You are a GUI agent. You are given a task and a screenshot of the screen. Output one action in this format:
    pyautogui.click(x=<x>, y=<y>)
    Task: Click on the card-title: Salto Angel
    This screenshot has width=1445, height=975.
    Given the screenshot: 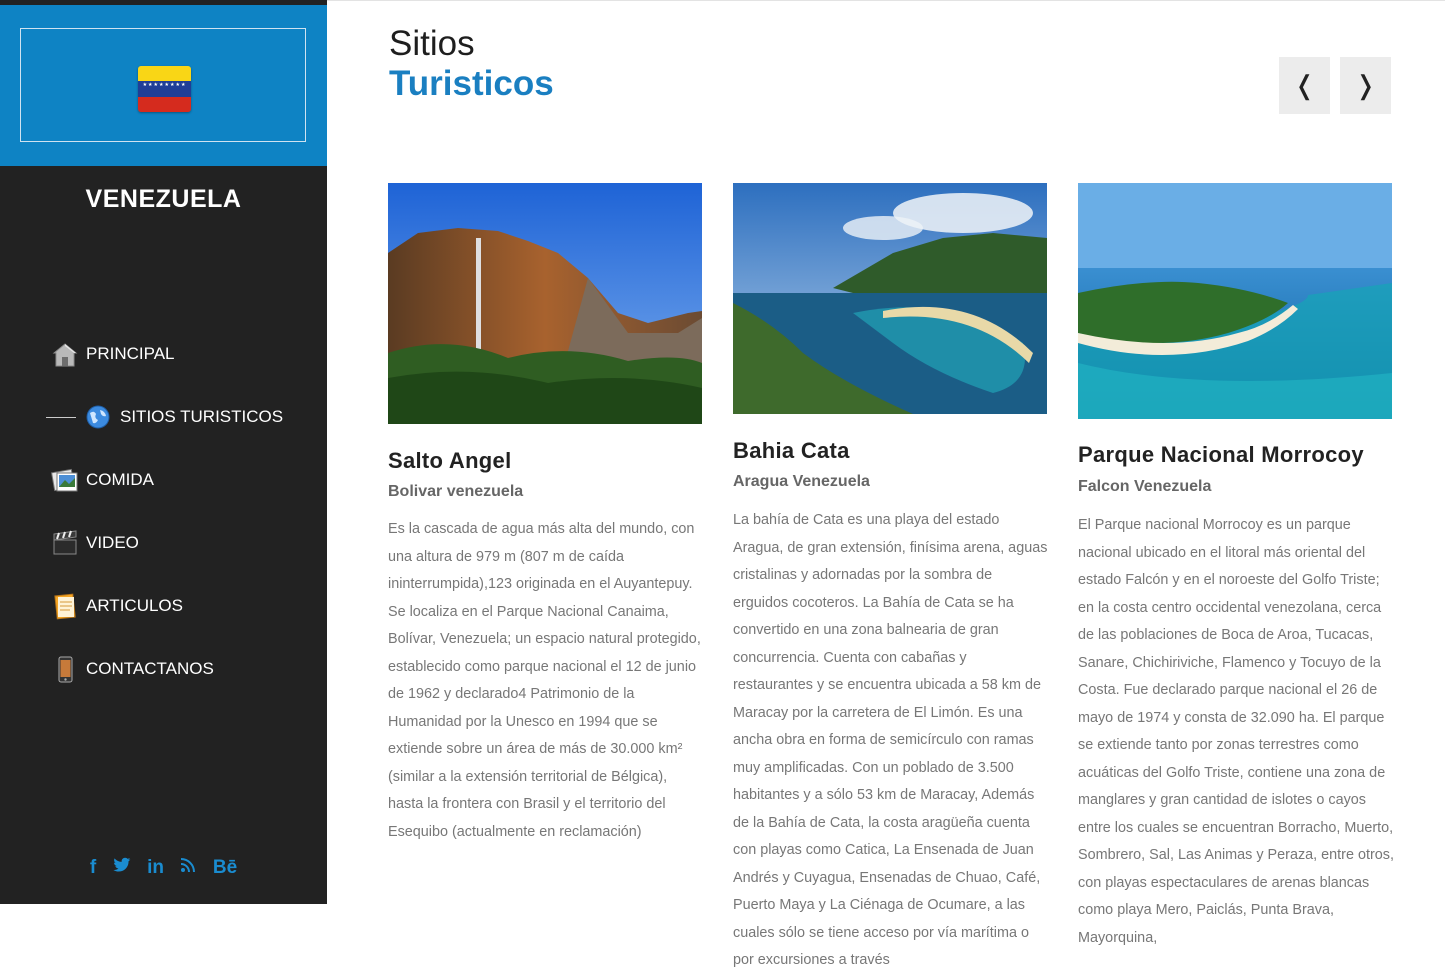 What is the action you would take?
    pyautogui.click(x=450, y=460)
    